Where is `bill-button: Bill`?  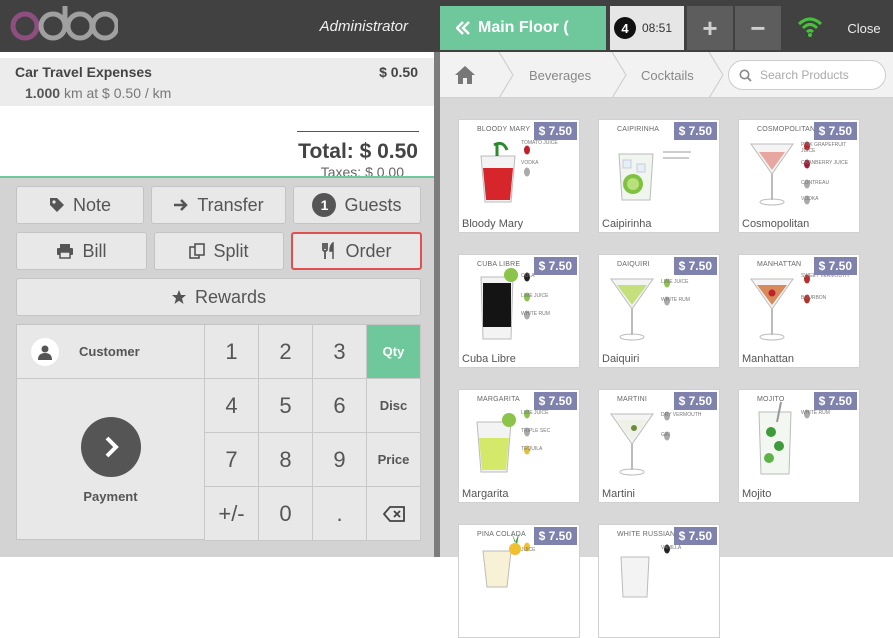
bill-button: Bill is located at coordinates (81, 251).